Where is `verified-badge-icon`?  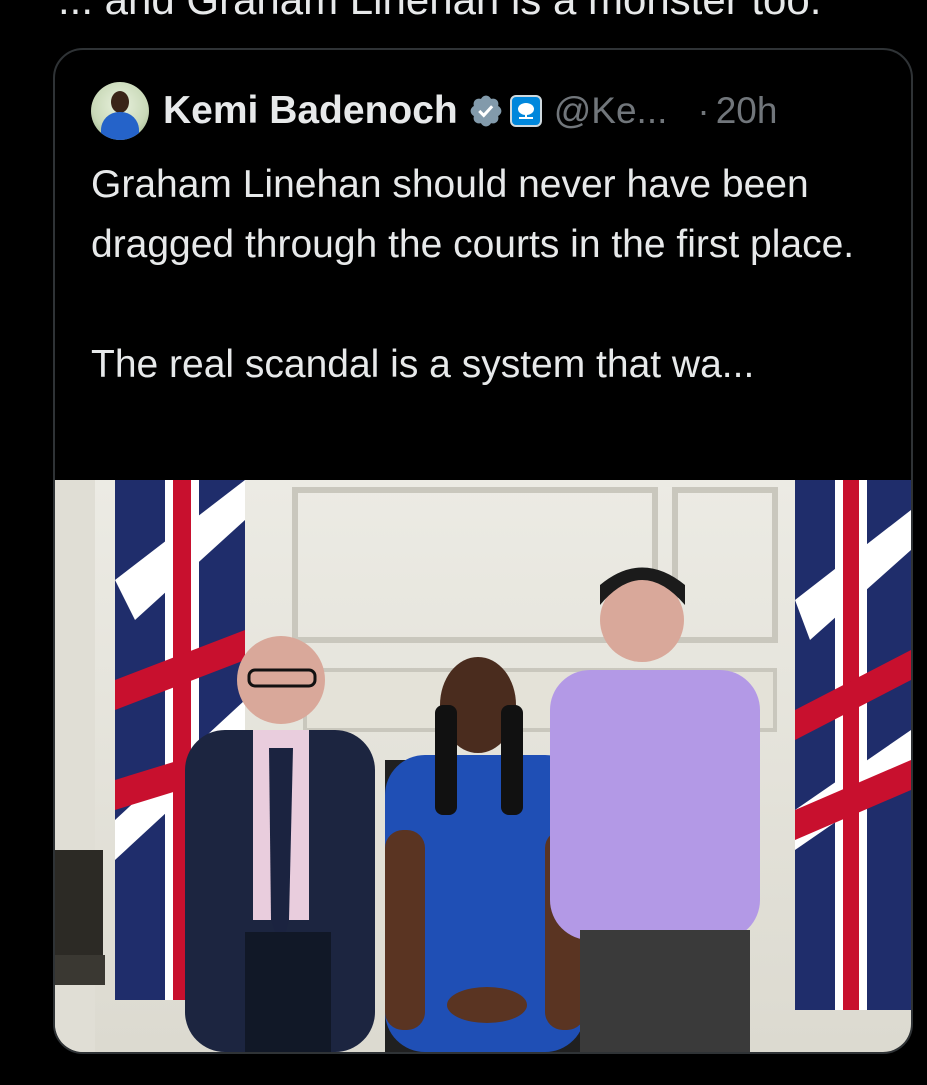
verified-badge-icon is located at coordinates (486, 111).